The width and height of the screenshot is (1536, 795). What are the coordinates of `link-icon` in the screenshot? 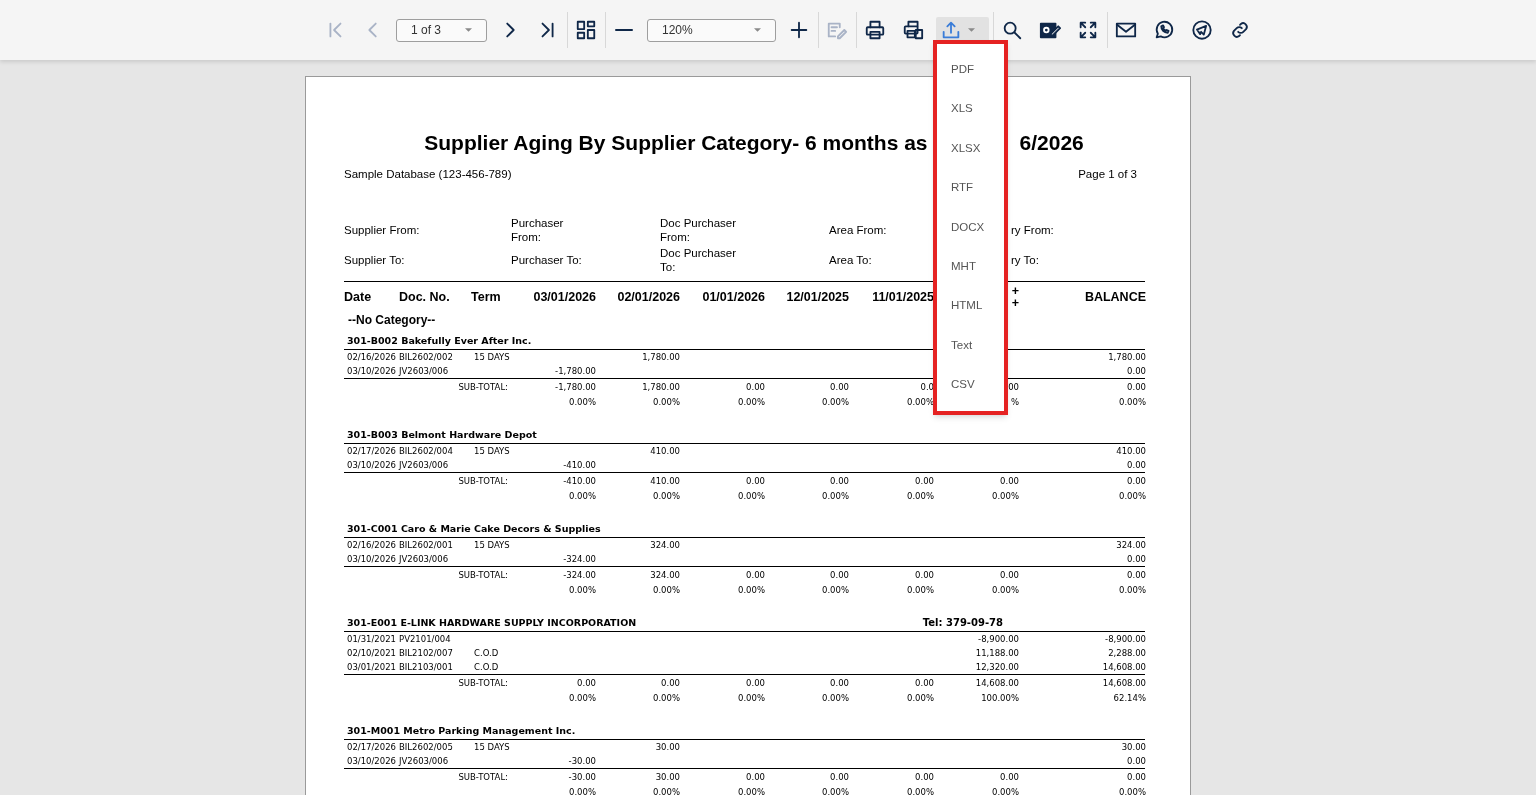 It's located at (1240, 30).